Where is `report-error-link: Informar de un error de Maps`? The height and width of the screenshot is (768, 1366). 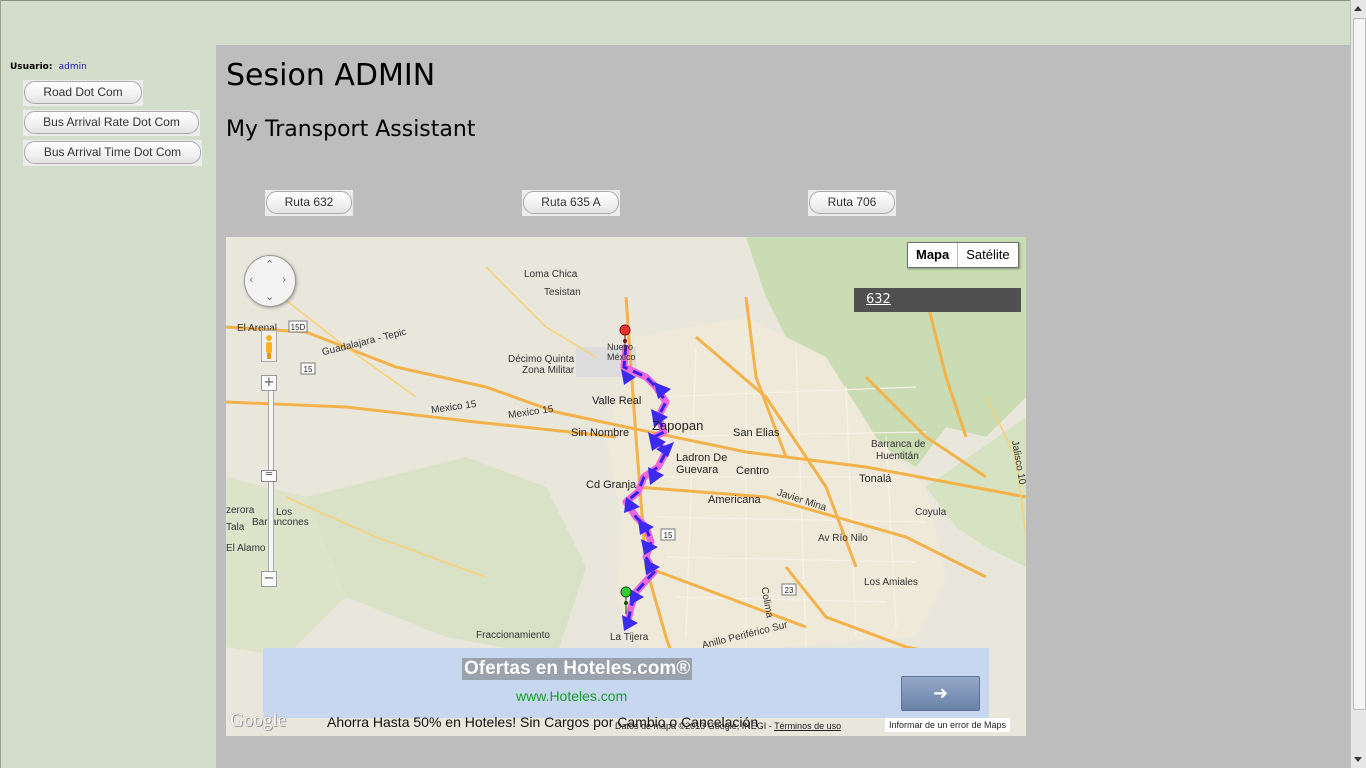
report-error-link: Informar de un error de Maps is located at coordinates (948, 725).